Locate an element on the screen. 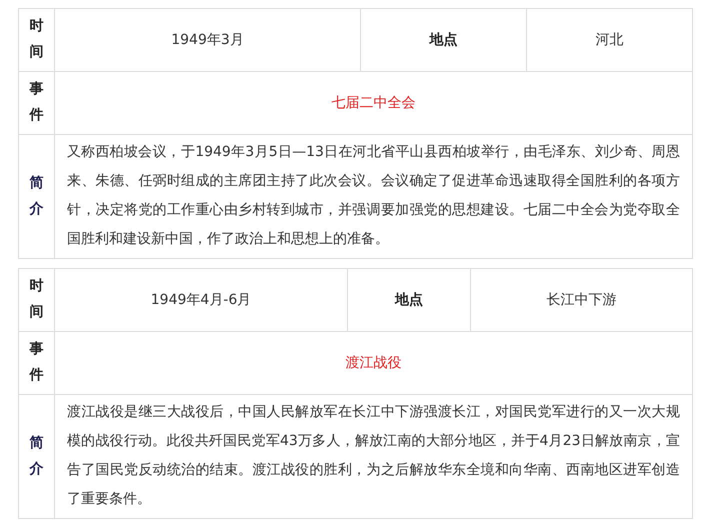  event-name: 渡江战役 is located at coordinates (374, 363).